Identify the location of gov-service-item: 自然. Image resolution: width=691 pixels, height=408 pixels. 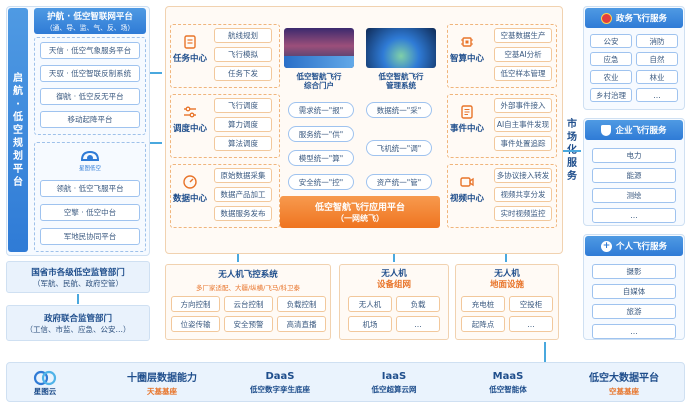
(657, 59).